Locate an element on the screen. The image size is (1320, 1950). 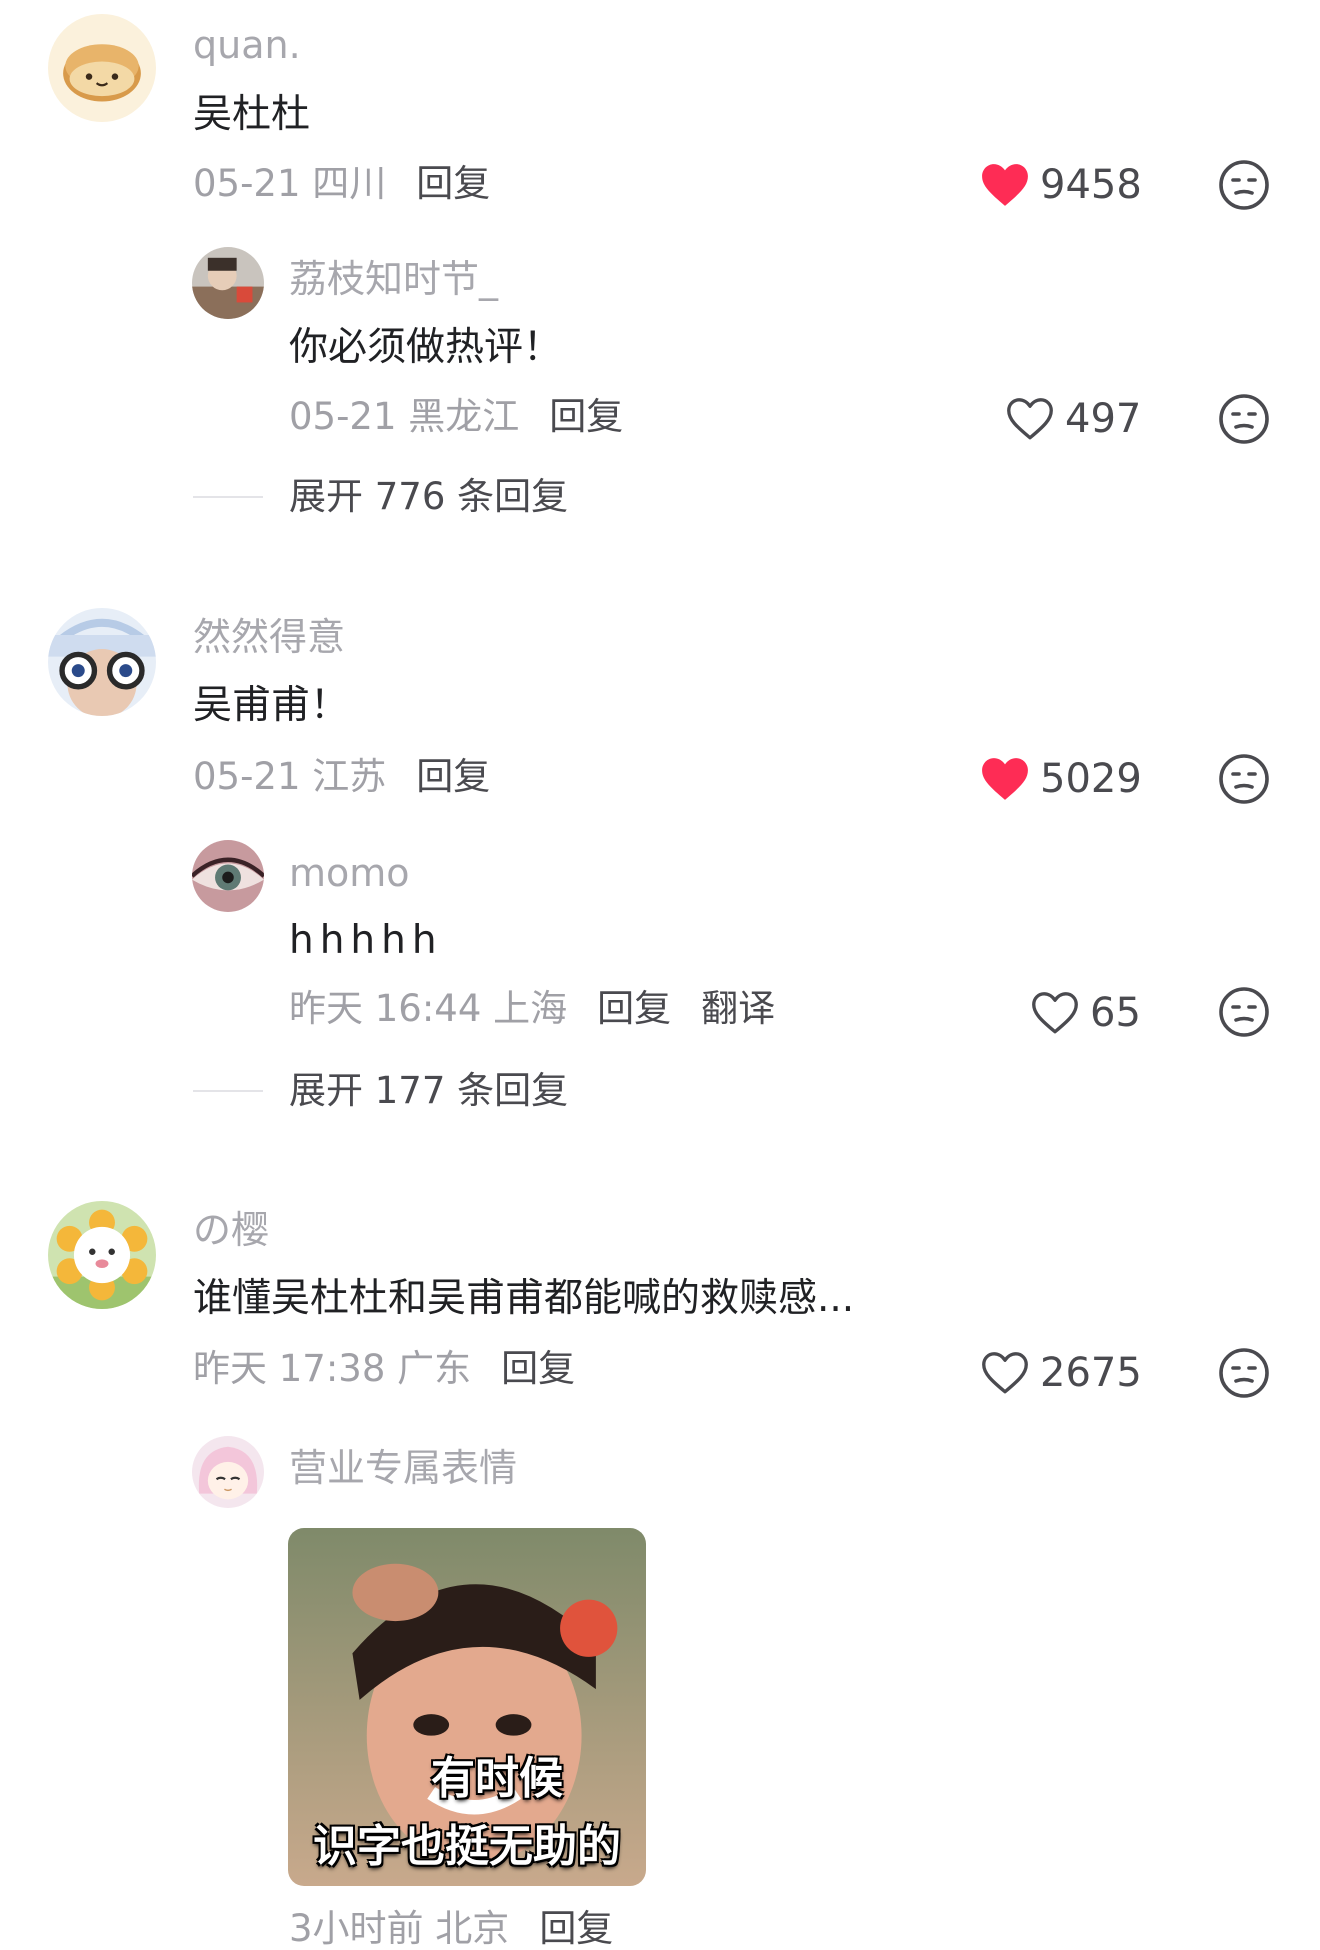
glasses-avatar-icon is located at coordinates (102, 662).